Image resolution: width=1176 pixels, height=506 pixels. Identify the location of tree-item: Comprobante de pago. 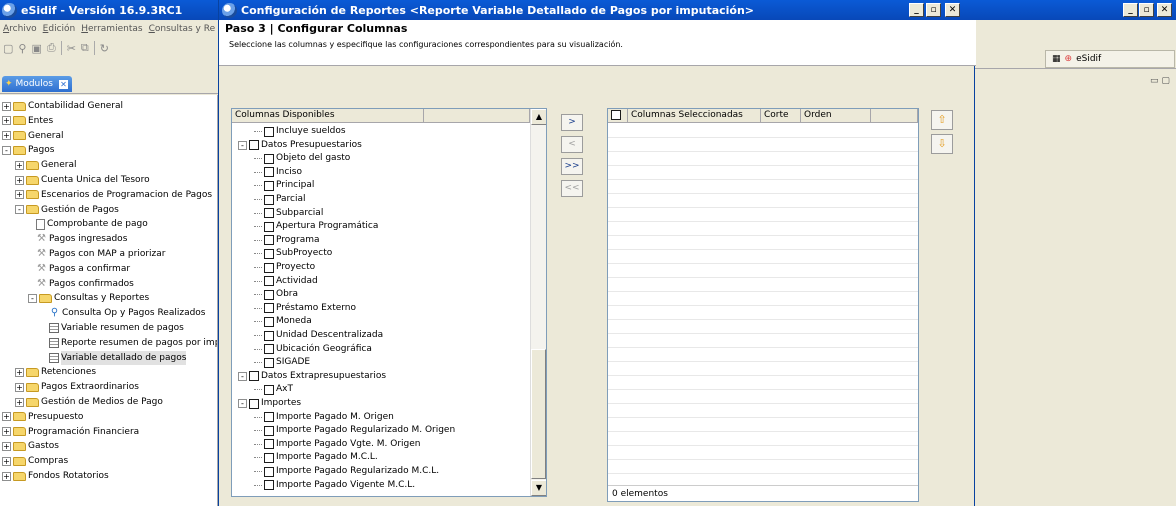
(88, 224).